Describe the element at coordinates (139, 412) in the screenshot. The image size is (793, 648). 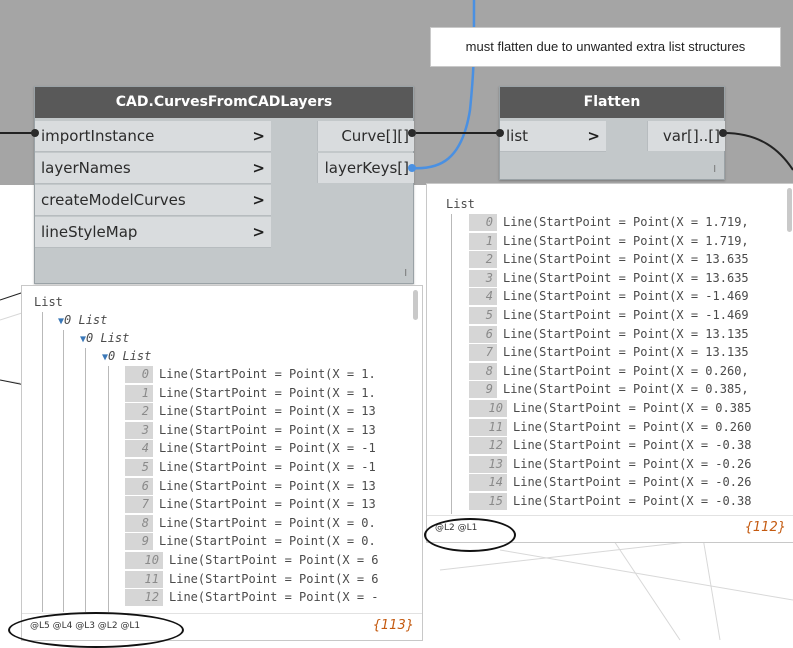
I see `list-item-index: 2` at that location.